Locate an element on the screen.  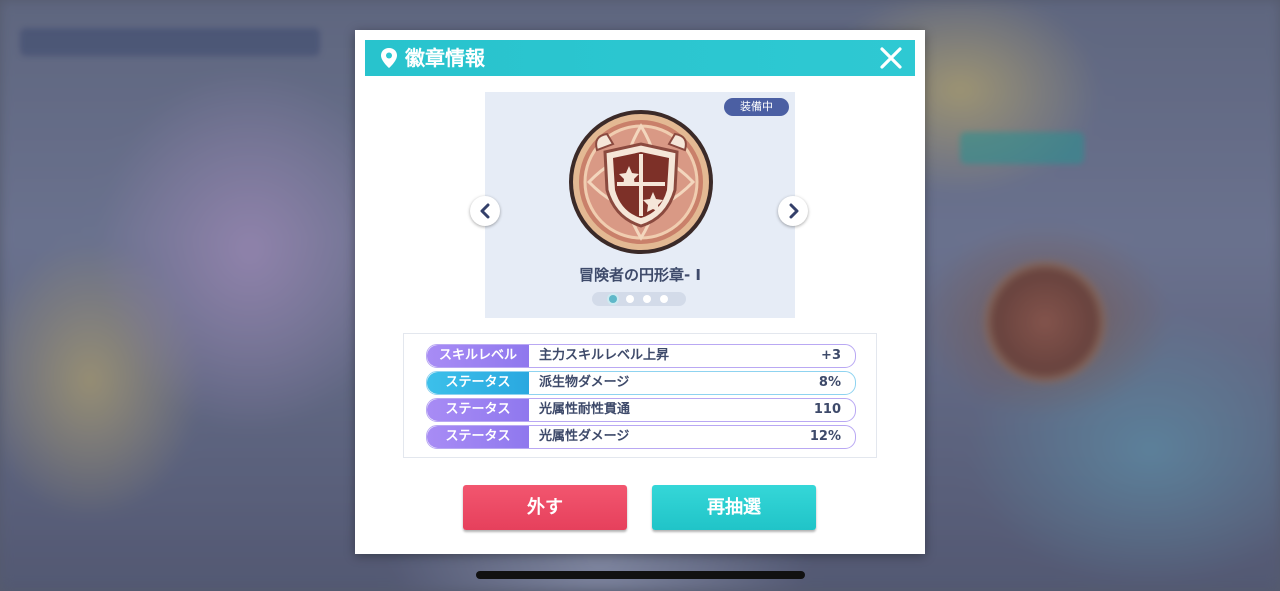
location-pin-icon is located at coordinates (389, 58).